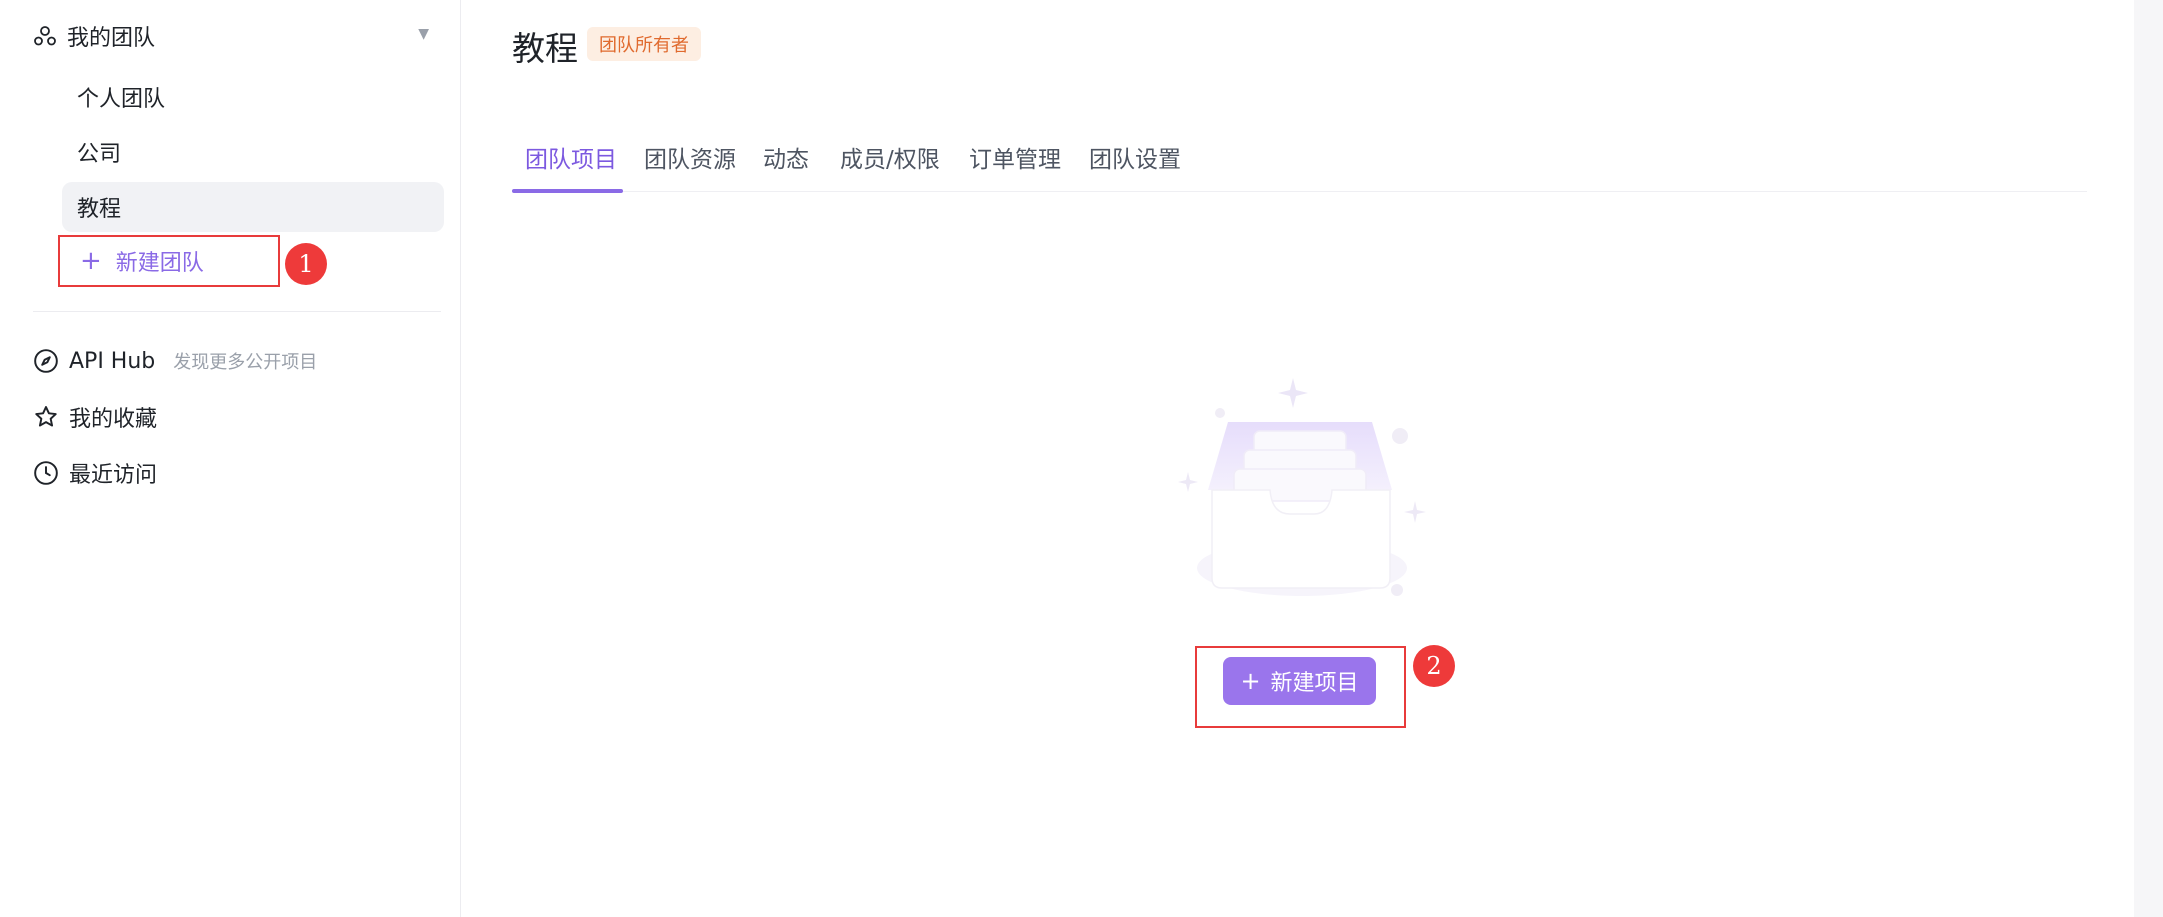  Describe the element at coordinates (253, 207) in the screenshot. I see `sidebar-item-tutorial: 教程` at that location.